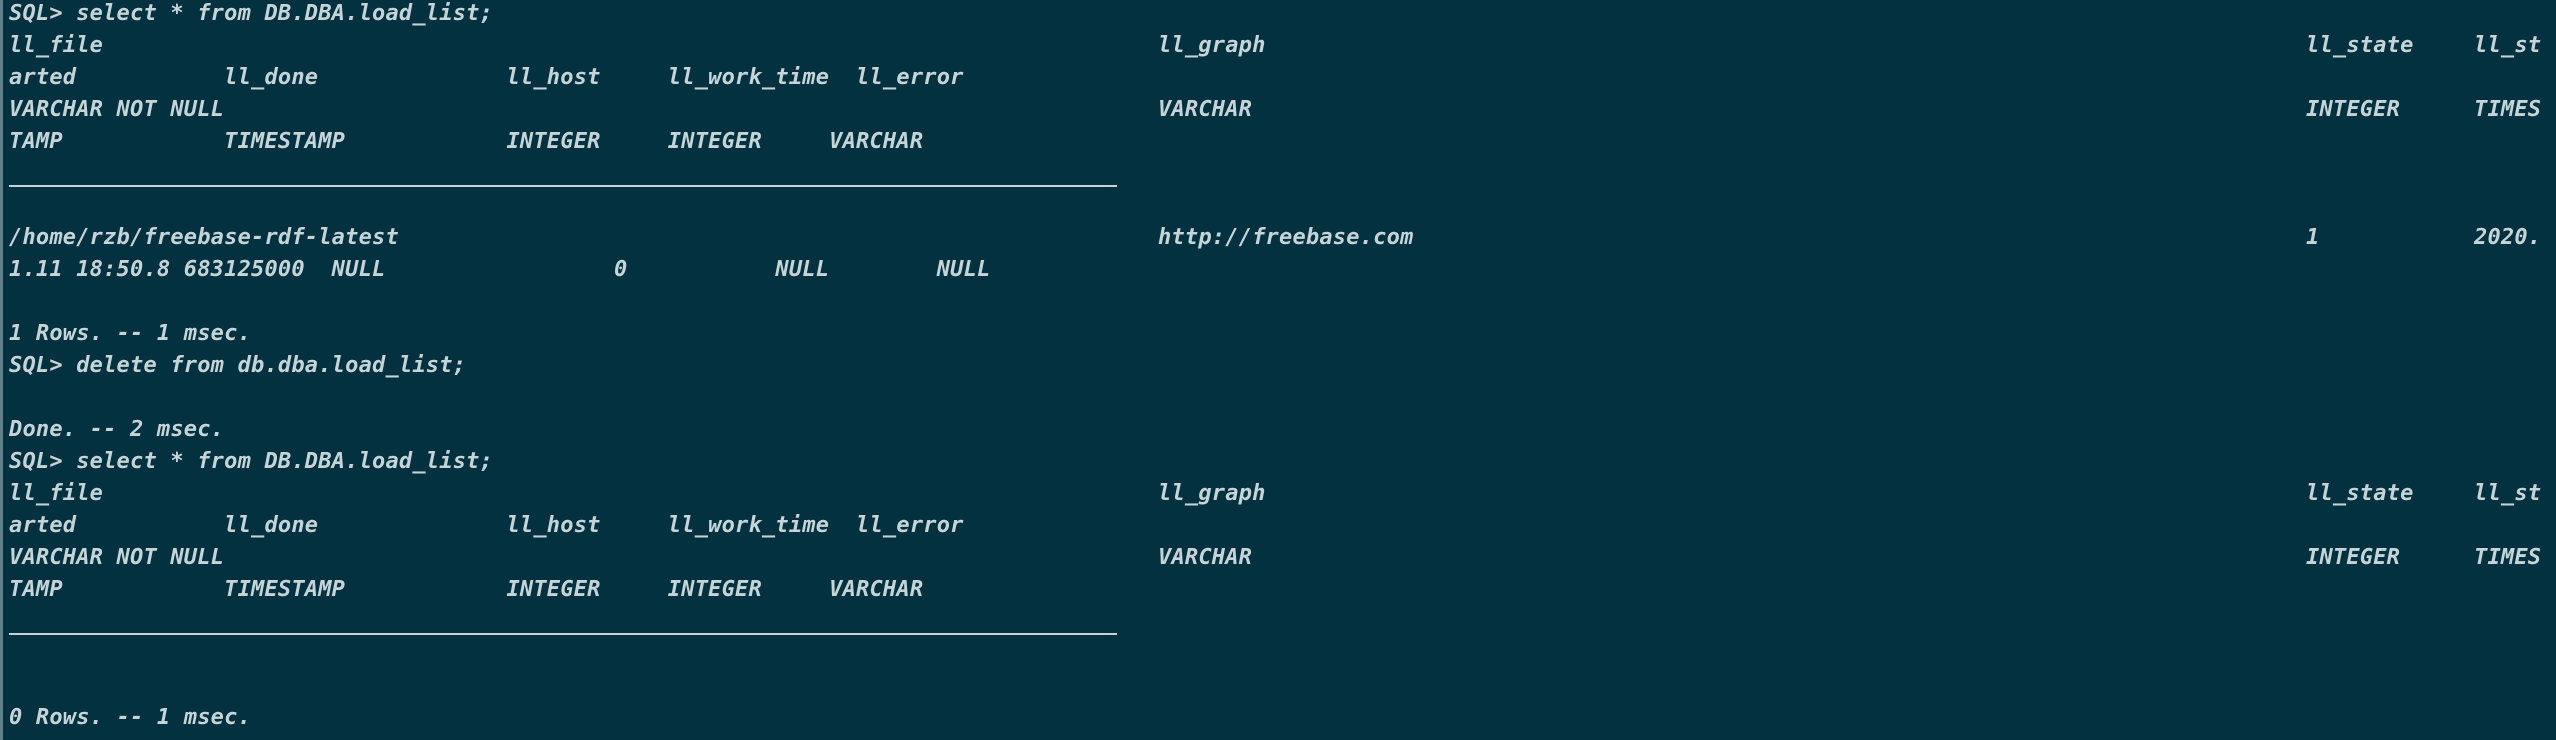 This screenshot has width=2556, height=740. What do you see at coordinates (130, 333) in the screenshot?
I see `rows-count-1: 1 Rows. -- 1 msec.` at bounding box center [130, 333].